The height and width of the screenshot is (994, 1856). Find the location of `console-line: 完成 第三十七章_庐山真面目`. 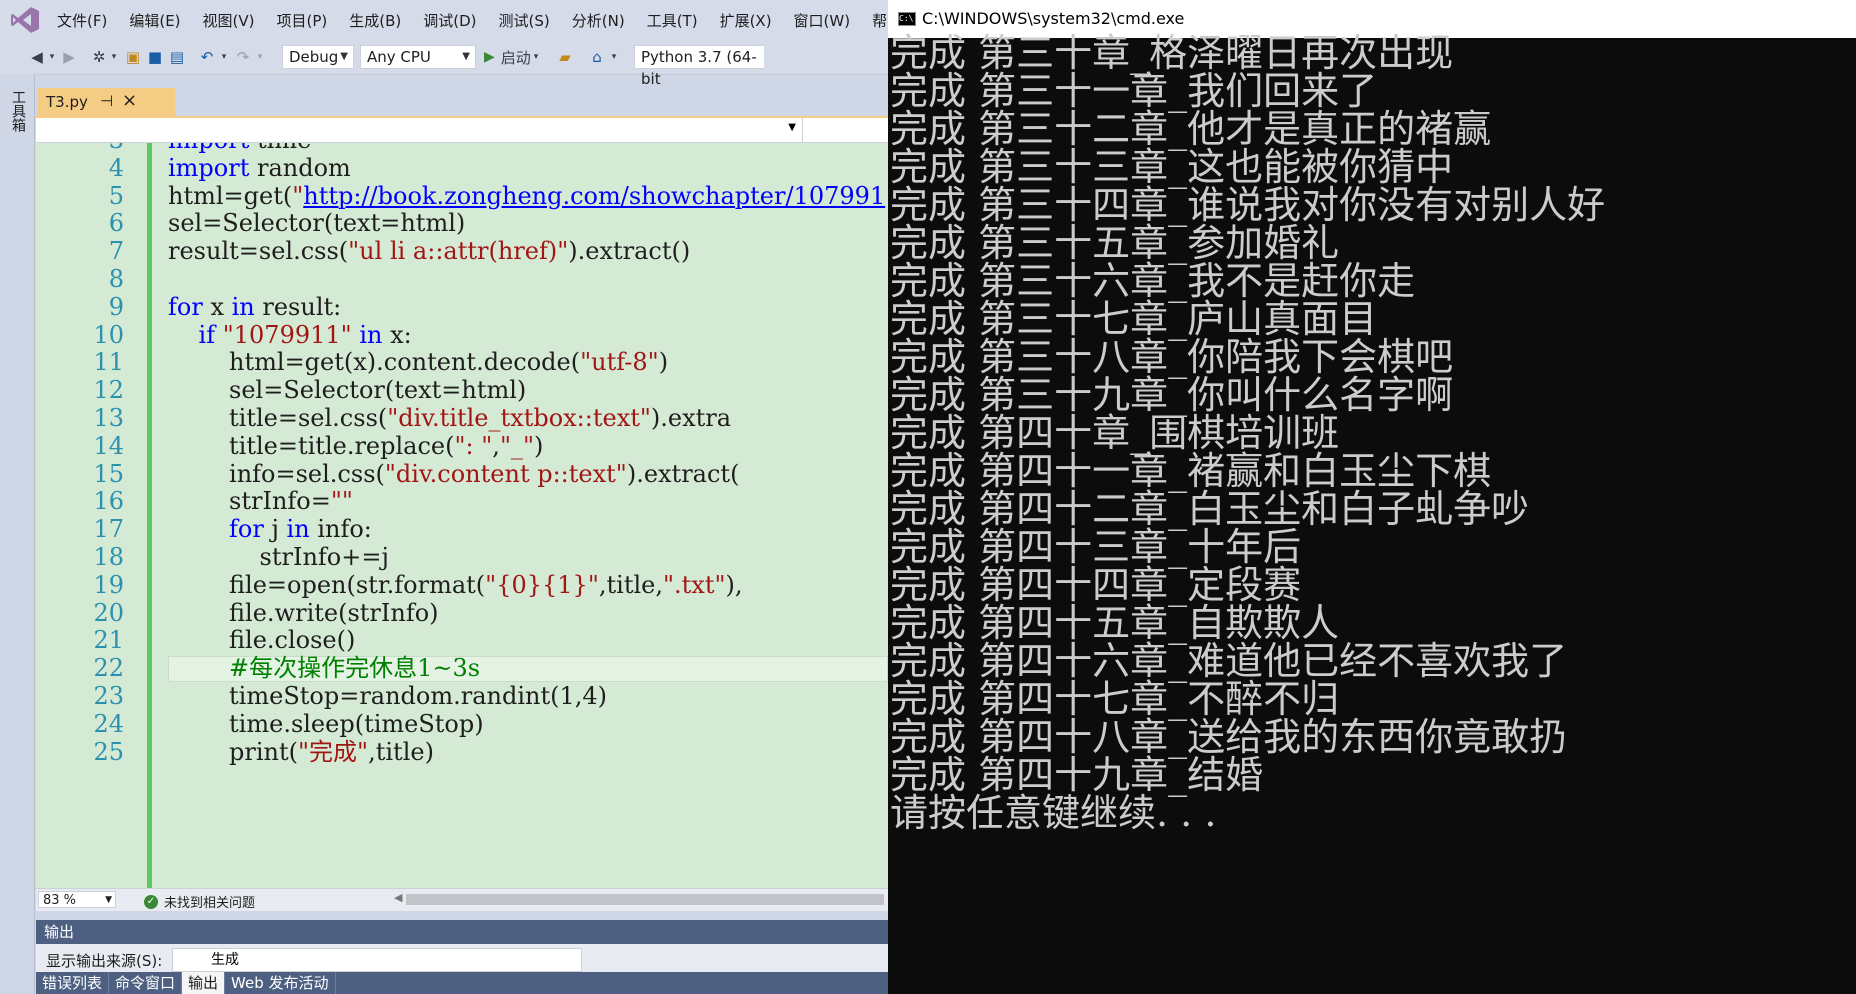

console-line: 完成 第三十七章_庐山真面目 is located at coordinates (1134, 319).